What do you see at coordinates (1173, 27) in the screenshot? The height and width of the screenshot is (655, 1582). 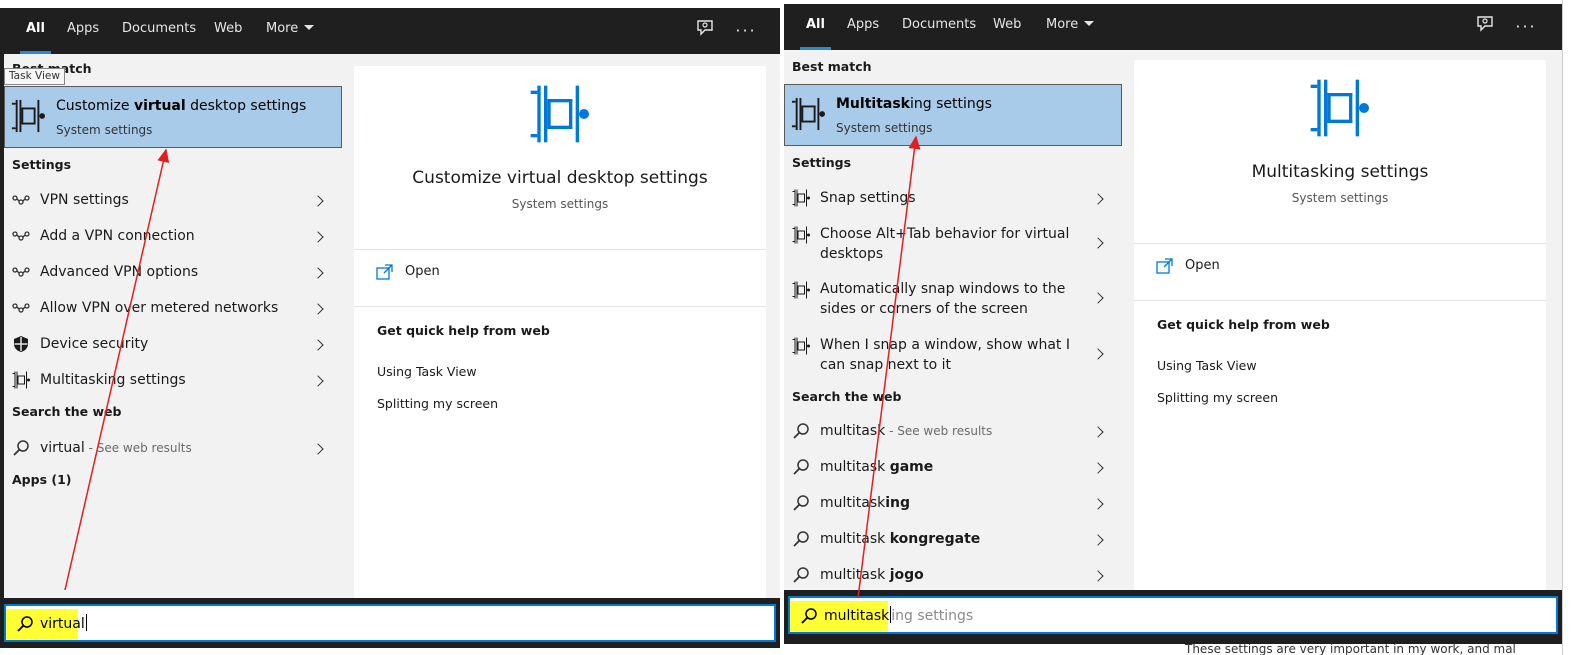 I see `filter-tabs-bar: All Apps Documents Web More ···` at bounding box center [1173, 27].